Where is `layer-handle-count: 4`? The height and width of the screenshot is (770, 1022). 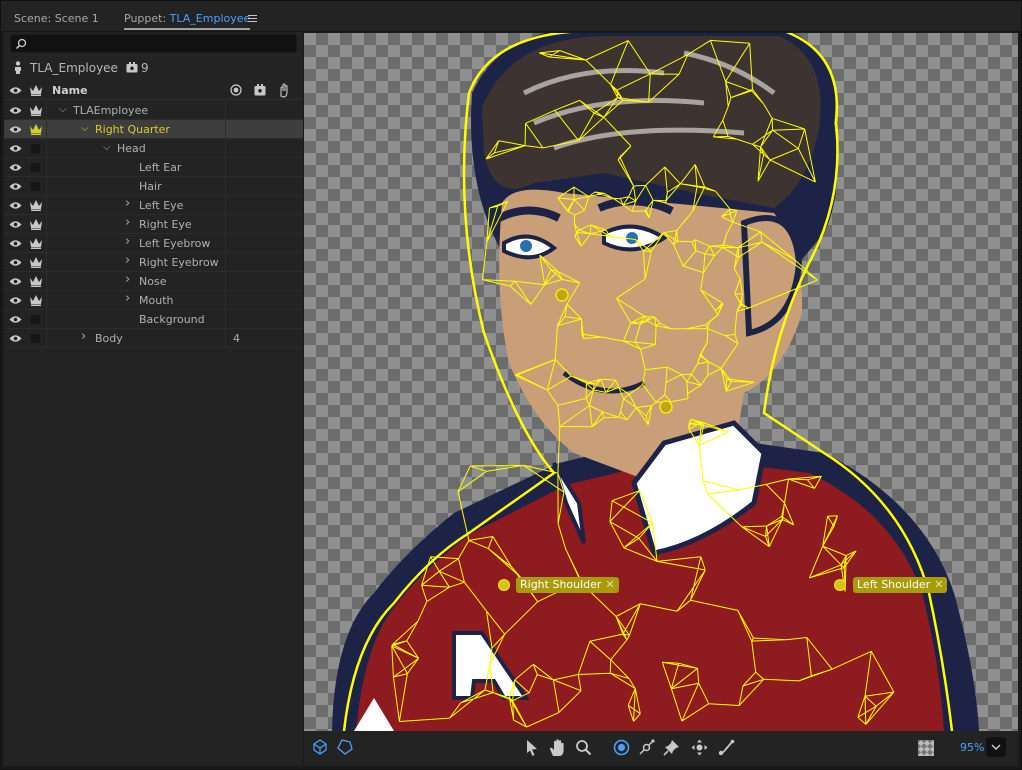 layer-handle-count: 4 is located at coordinates (236, 338).